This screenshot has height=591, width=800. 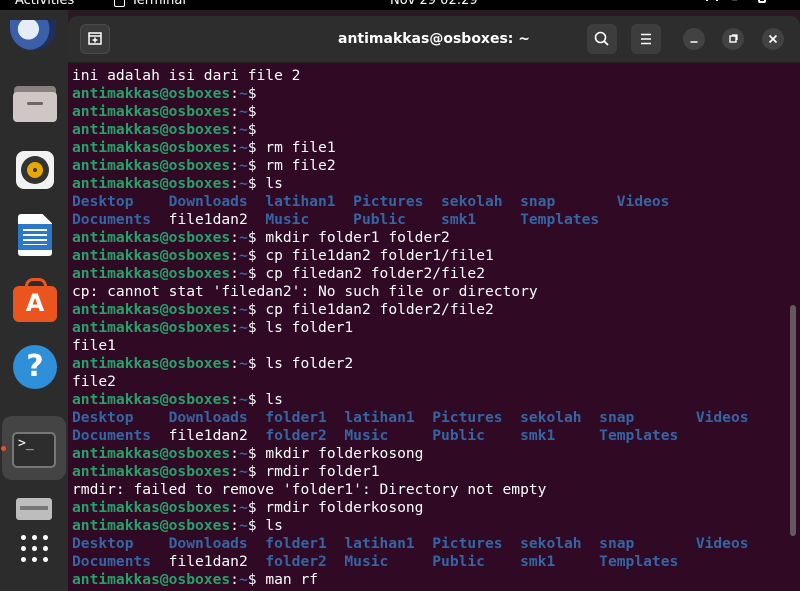 What do you see at coordinates (34, 102) in the screenshot?
I see `files-icon` at bounding box center [34, 102].